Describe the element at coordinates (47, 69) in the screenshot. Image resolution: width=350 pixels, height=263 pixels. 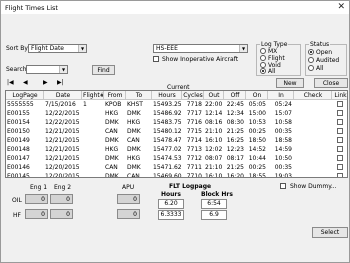
I see `search-input: ▼` at that location.